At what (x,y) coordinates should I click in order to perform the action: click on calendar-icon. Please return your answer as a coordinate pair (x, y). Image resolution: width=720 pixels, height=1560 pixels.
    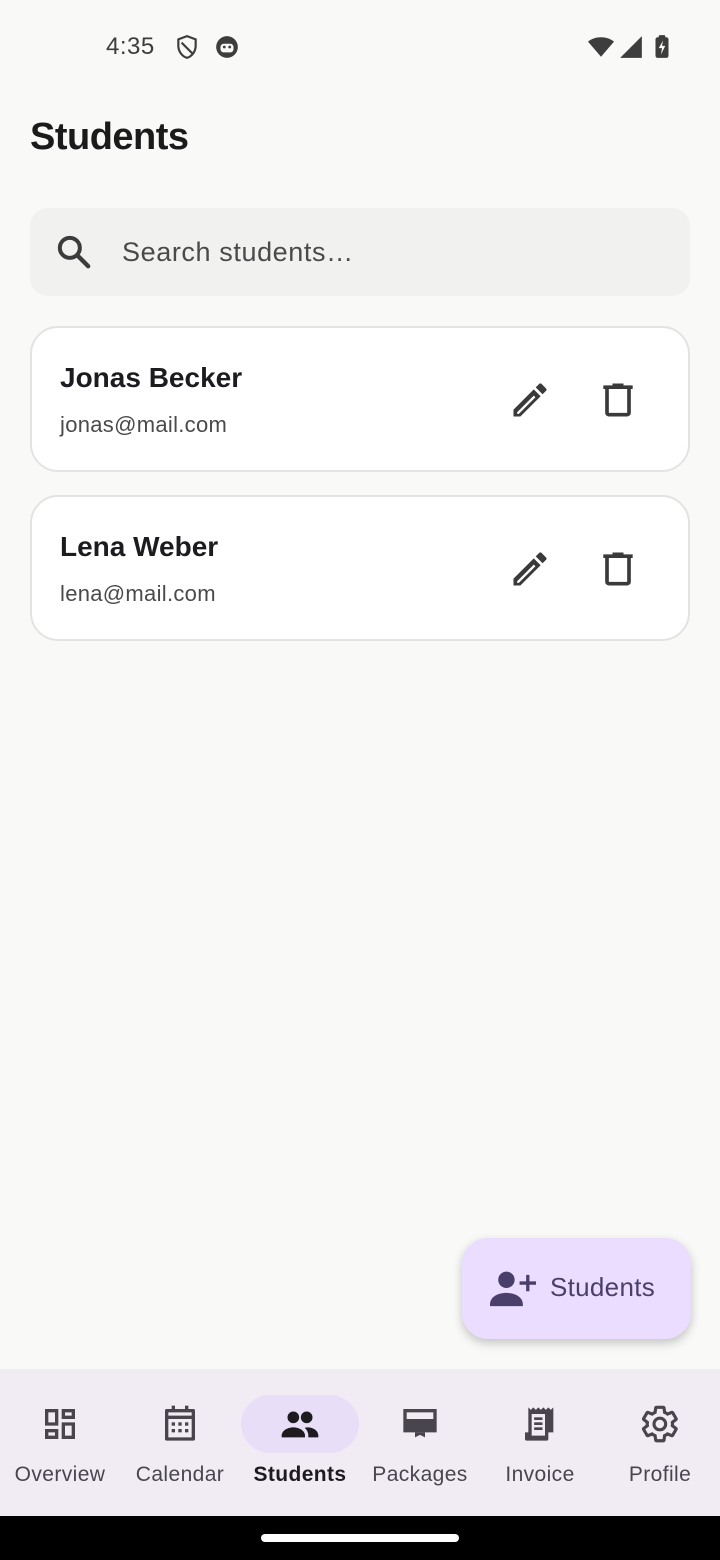
    Looking at the image, I should click on (180, 1423).